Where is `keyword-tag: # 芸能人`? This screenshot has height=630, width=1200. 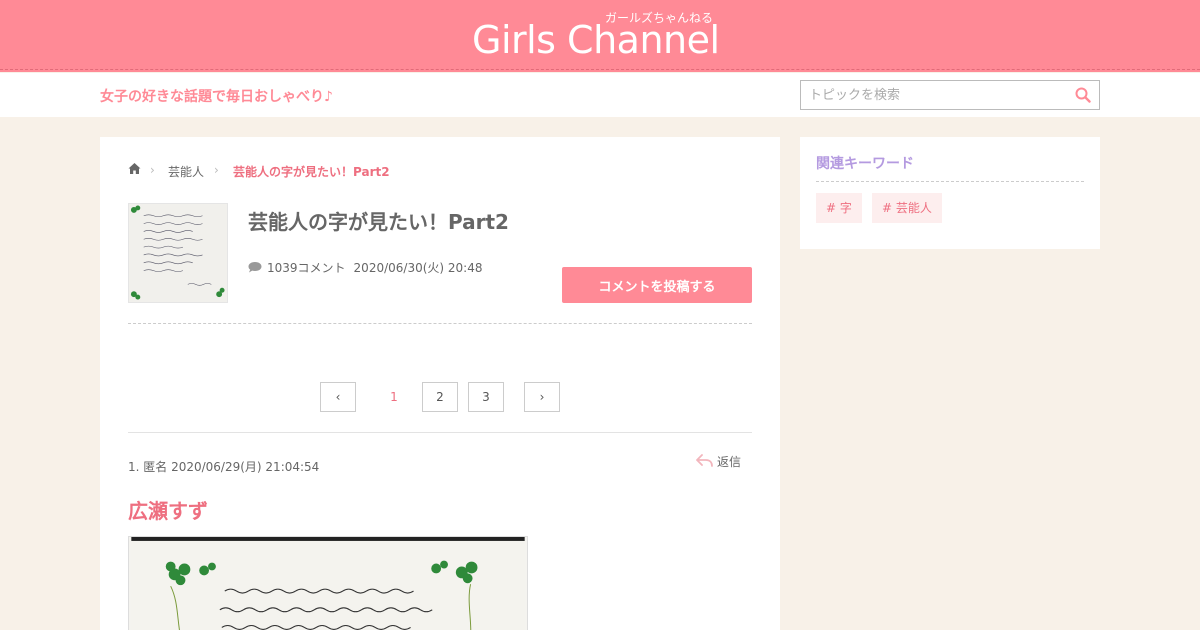 keyword-tag: # 芸能人 is located at coordinates (907, 208).